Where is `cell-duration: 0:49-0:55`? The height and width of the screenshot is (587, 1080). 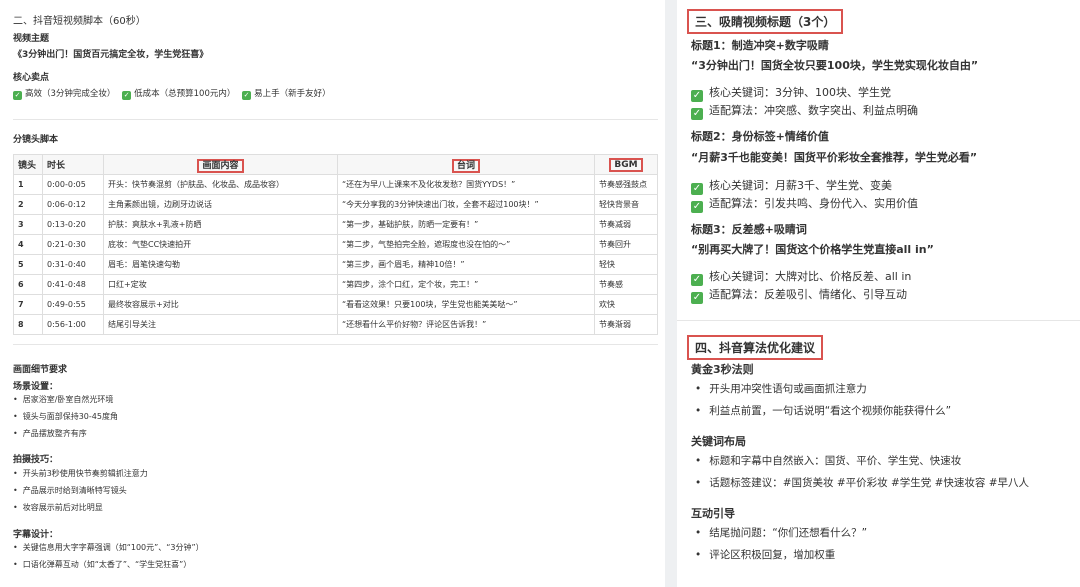
cell-duration: 0:49-0:55 is located at coordinates (73, 304).